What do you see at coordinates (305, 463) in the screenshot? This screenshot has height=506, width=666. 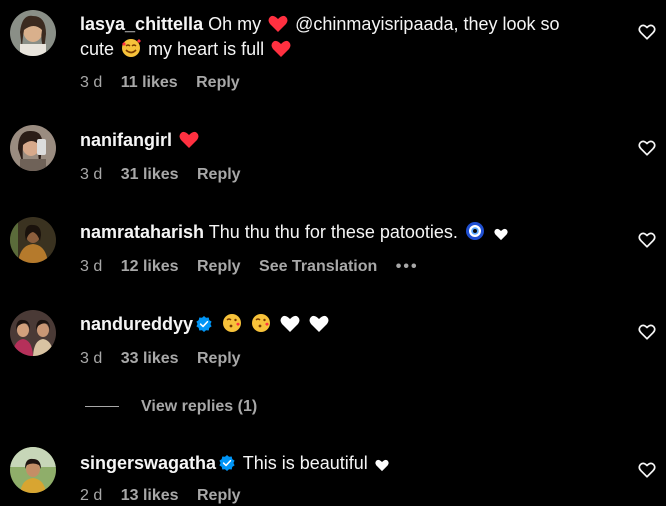 I see `comment-body: This is beautiful` at bounding box center [305, 463].